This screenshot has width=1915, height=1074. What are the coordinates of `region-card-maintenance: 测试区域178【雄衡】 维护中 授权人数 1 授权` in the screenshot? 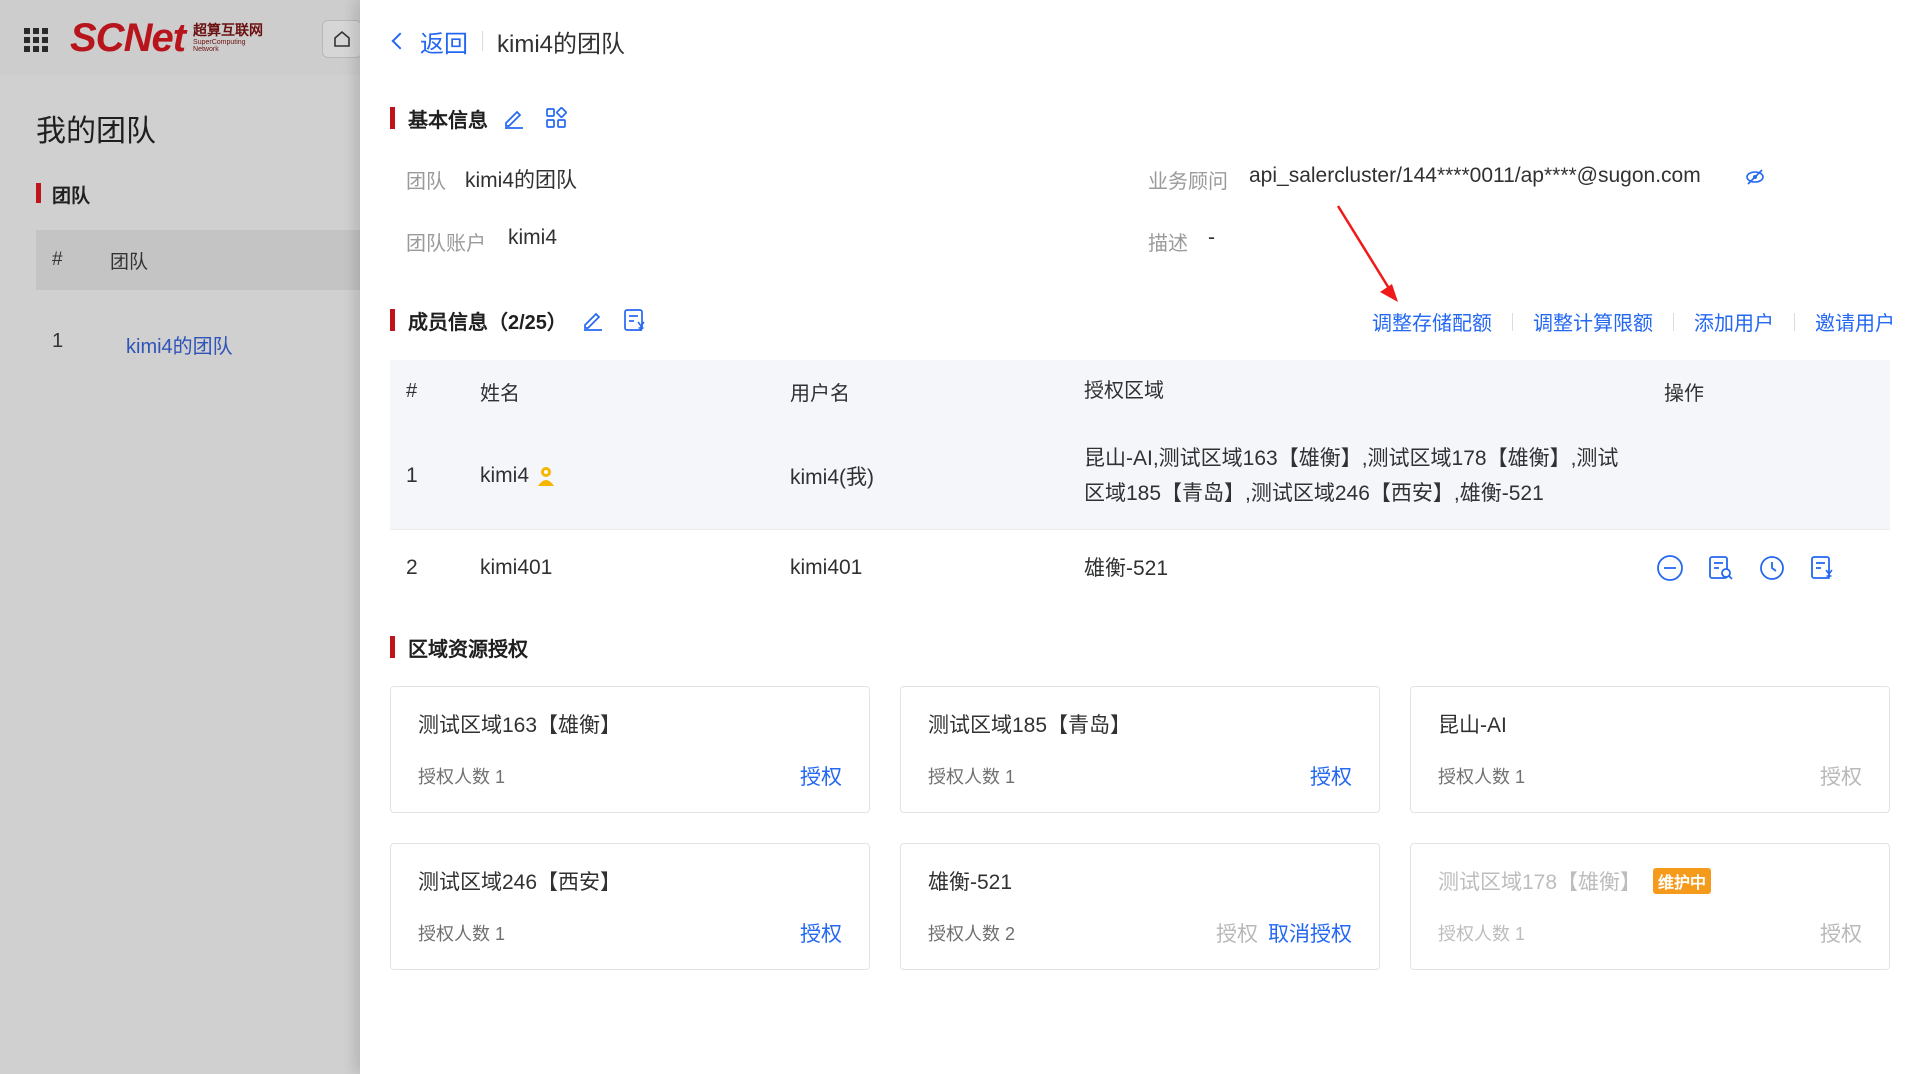 It's located at (1650, 906).